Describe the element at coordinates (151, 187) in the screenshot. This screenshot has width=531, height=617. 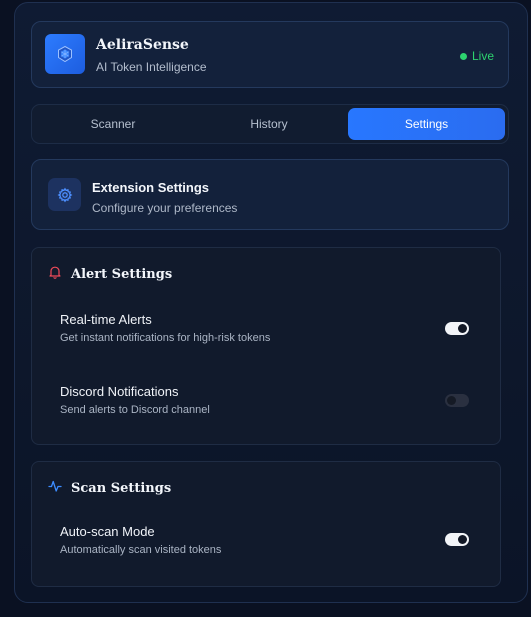
I see `settings-title: Extension Settings` at that location.